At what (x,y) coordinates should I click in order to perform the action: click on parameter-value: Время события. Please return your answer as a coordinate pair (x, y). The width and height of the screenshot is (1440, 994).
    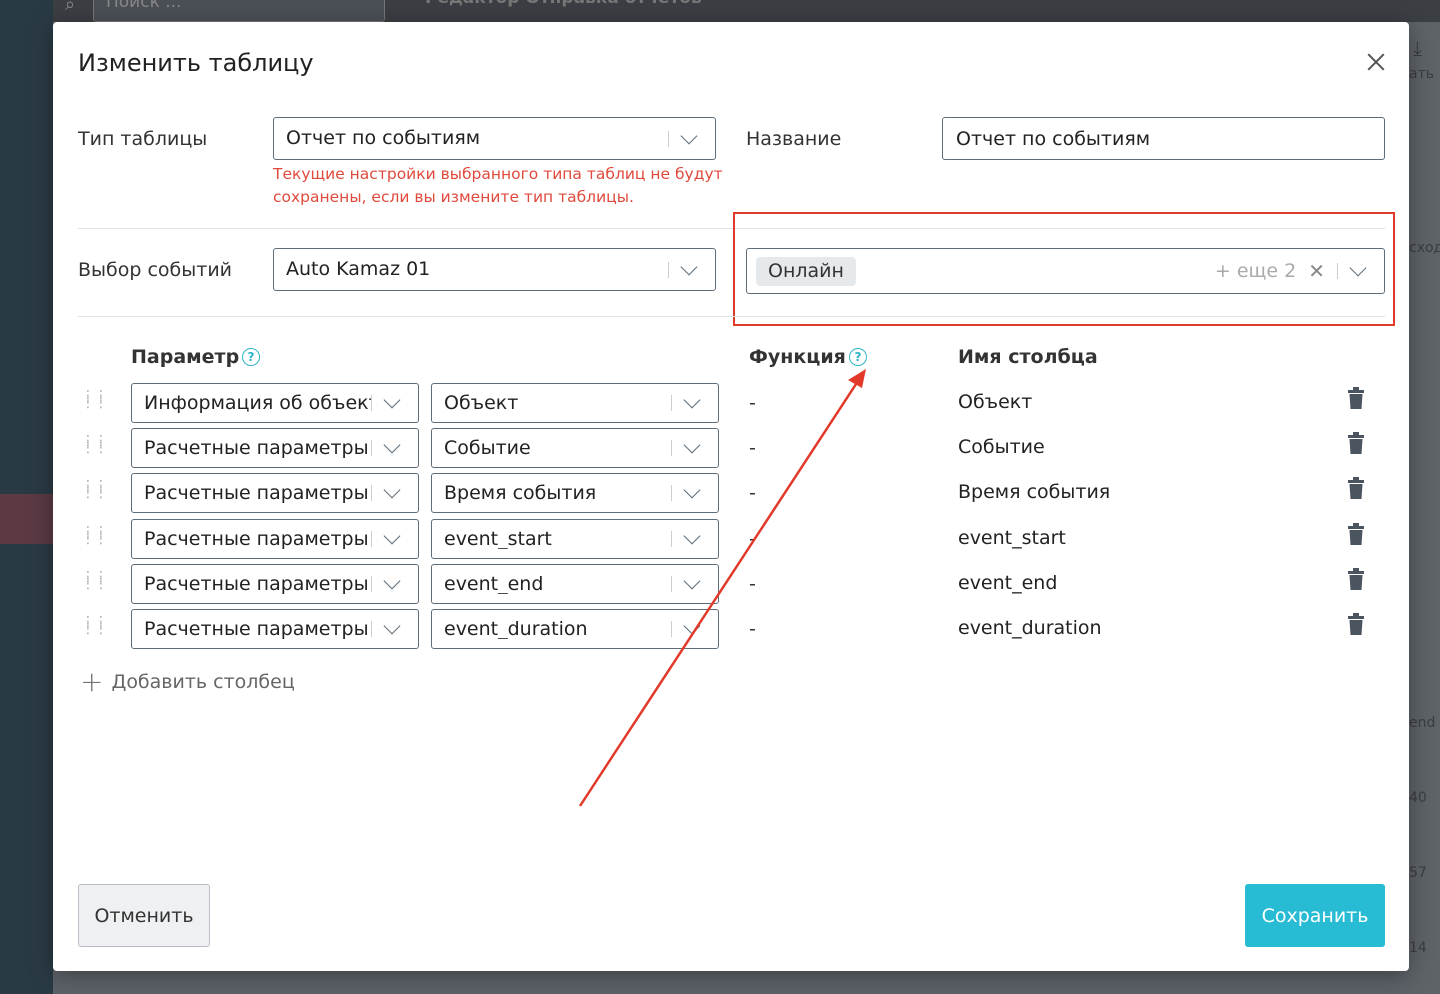
    Looking at the image, I should click on (520, 493).